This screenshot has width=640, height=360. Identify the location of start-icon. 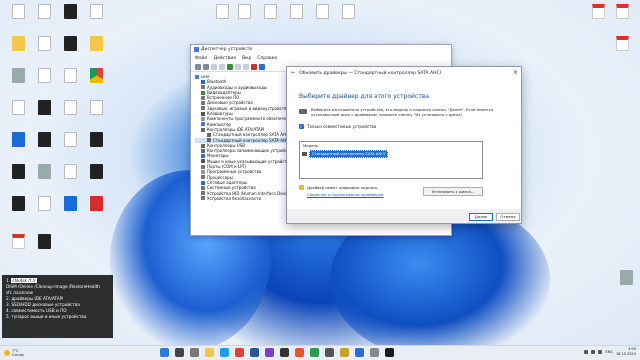
(164, 352).